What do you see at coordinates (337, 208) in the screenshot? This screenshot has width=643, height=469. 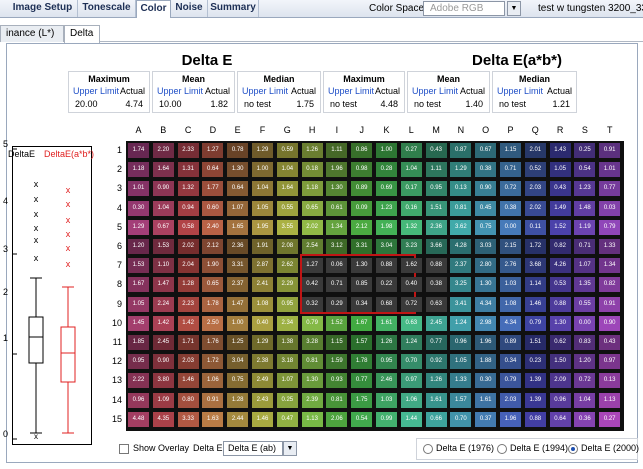 I see `grid-cell: 0.61` at bounding box center [337, 208].